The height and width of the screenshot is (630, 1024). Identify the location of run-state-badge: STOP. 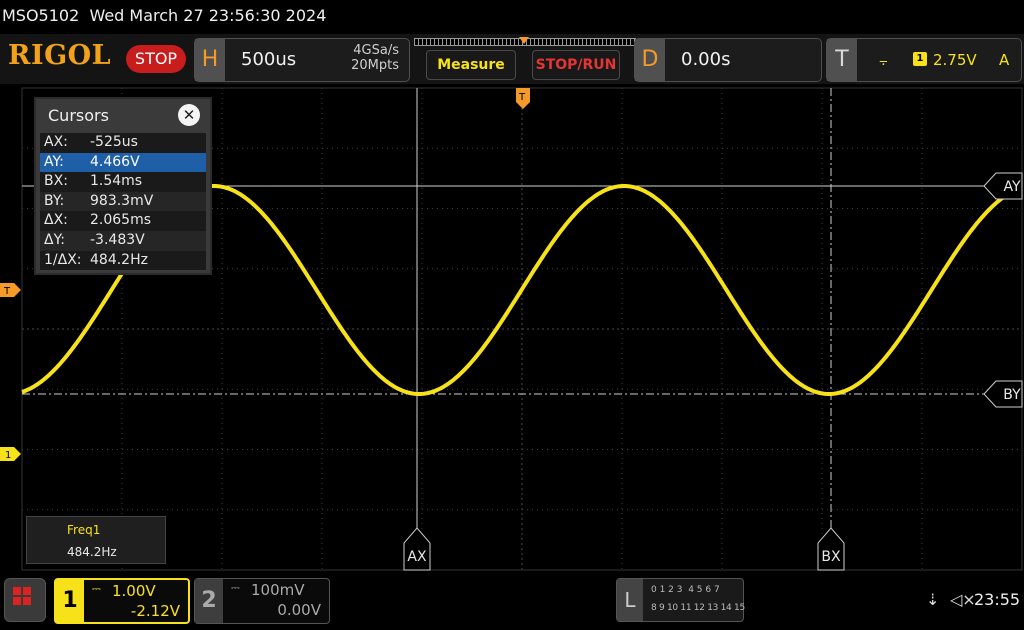
(156, 59).